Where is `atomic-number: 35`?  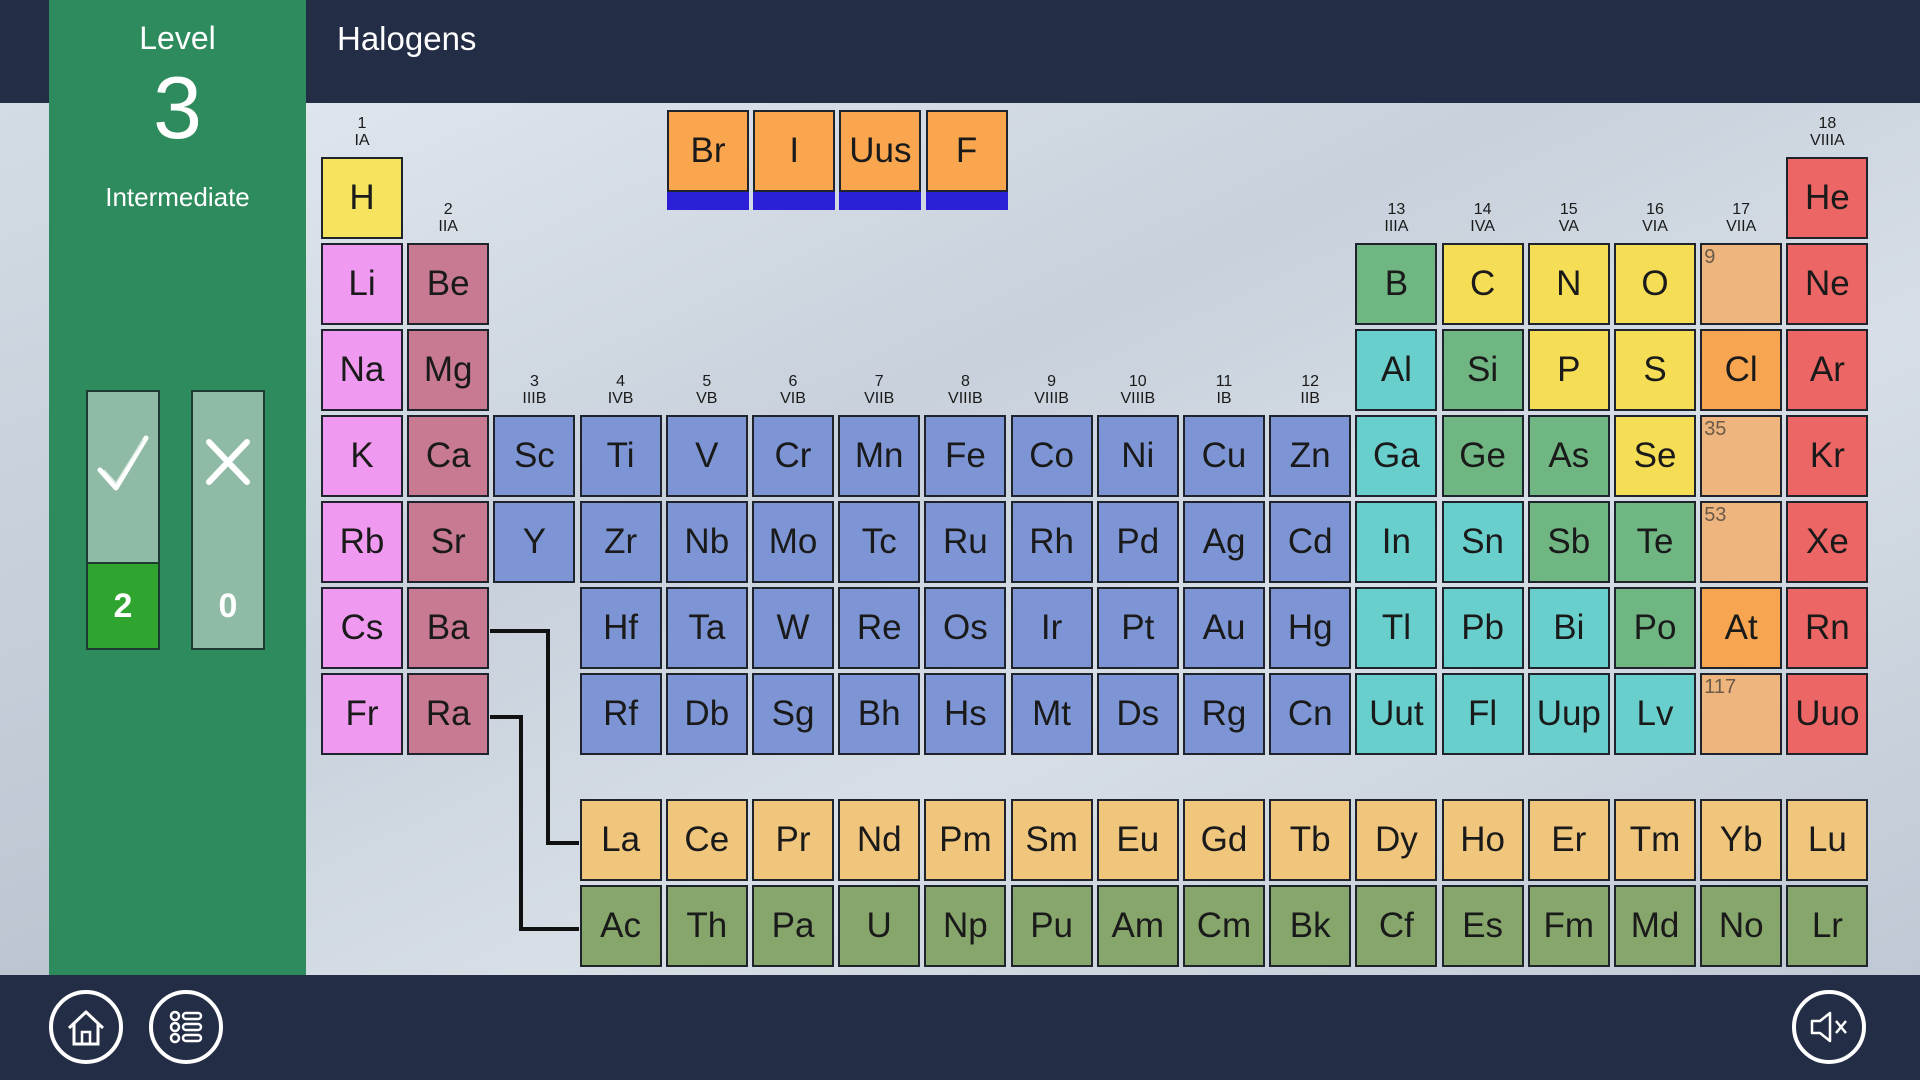 atomic-number: 35 is located at coordinates (1715, 429).